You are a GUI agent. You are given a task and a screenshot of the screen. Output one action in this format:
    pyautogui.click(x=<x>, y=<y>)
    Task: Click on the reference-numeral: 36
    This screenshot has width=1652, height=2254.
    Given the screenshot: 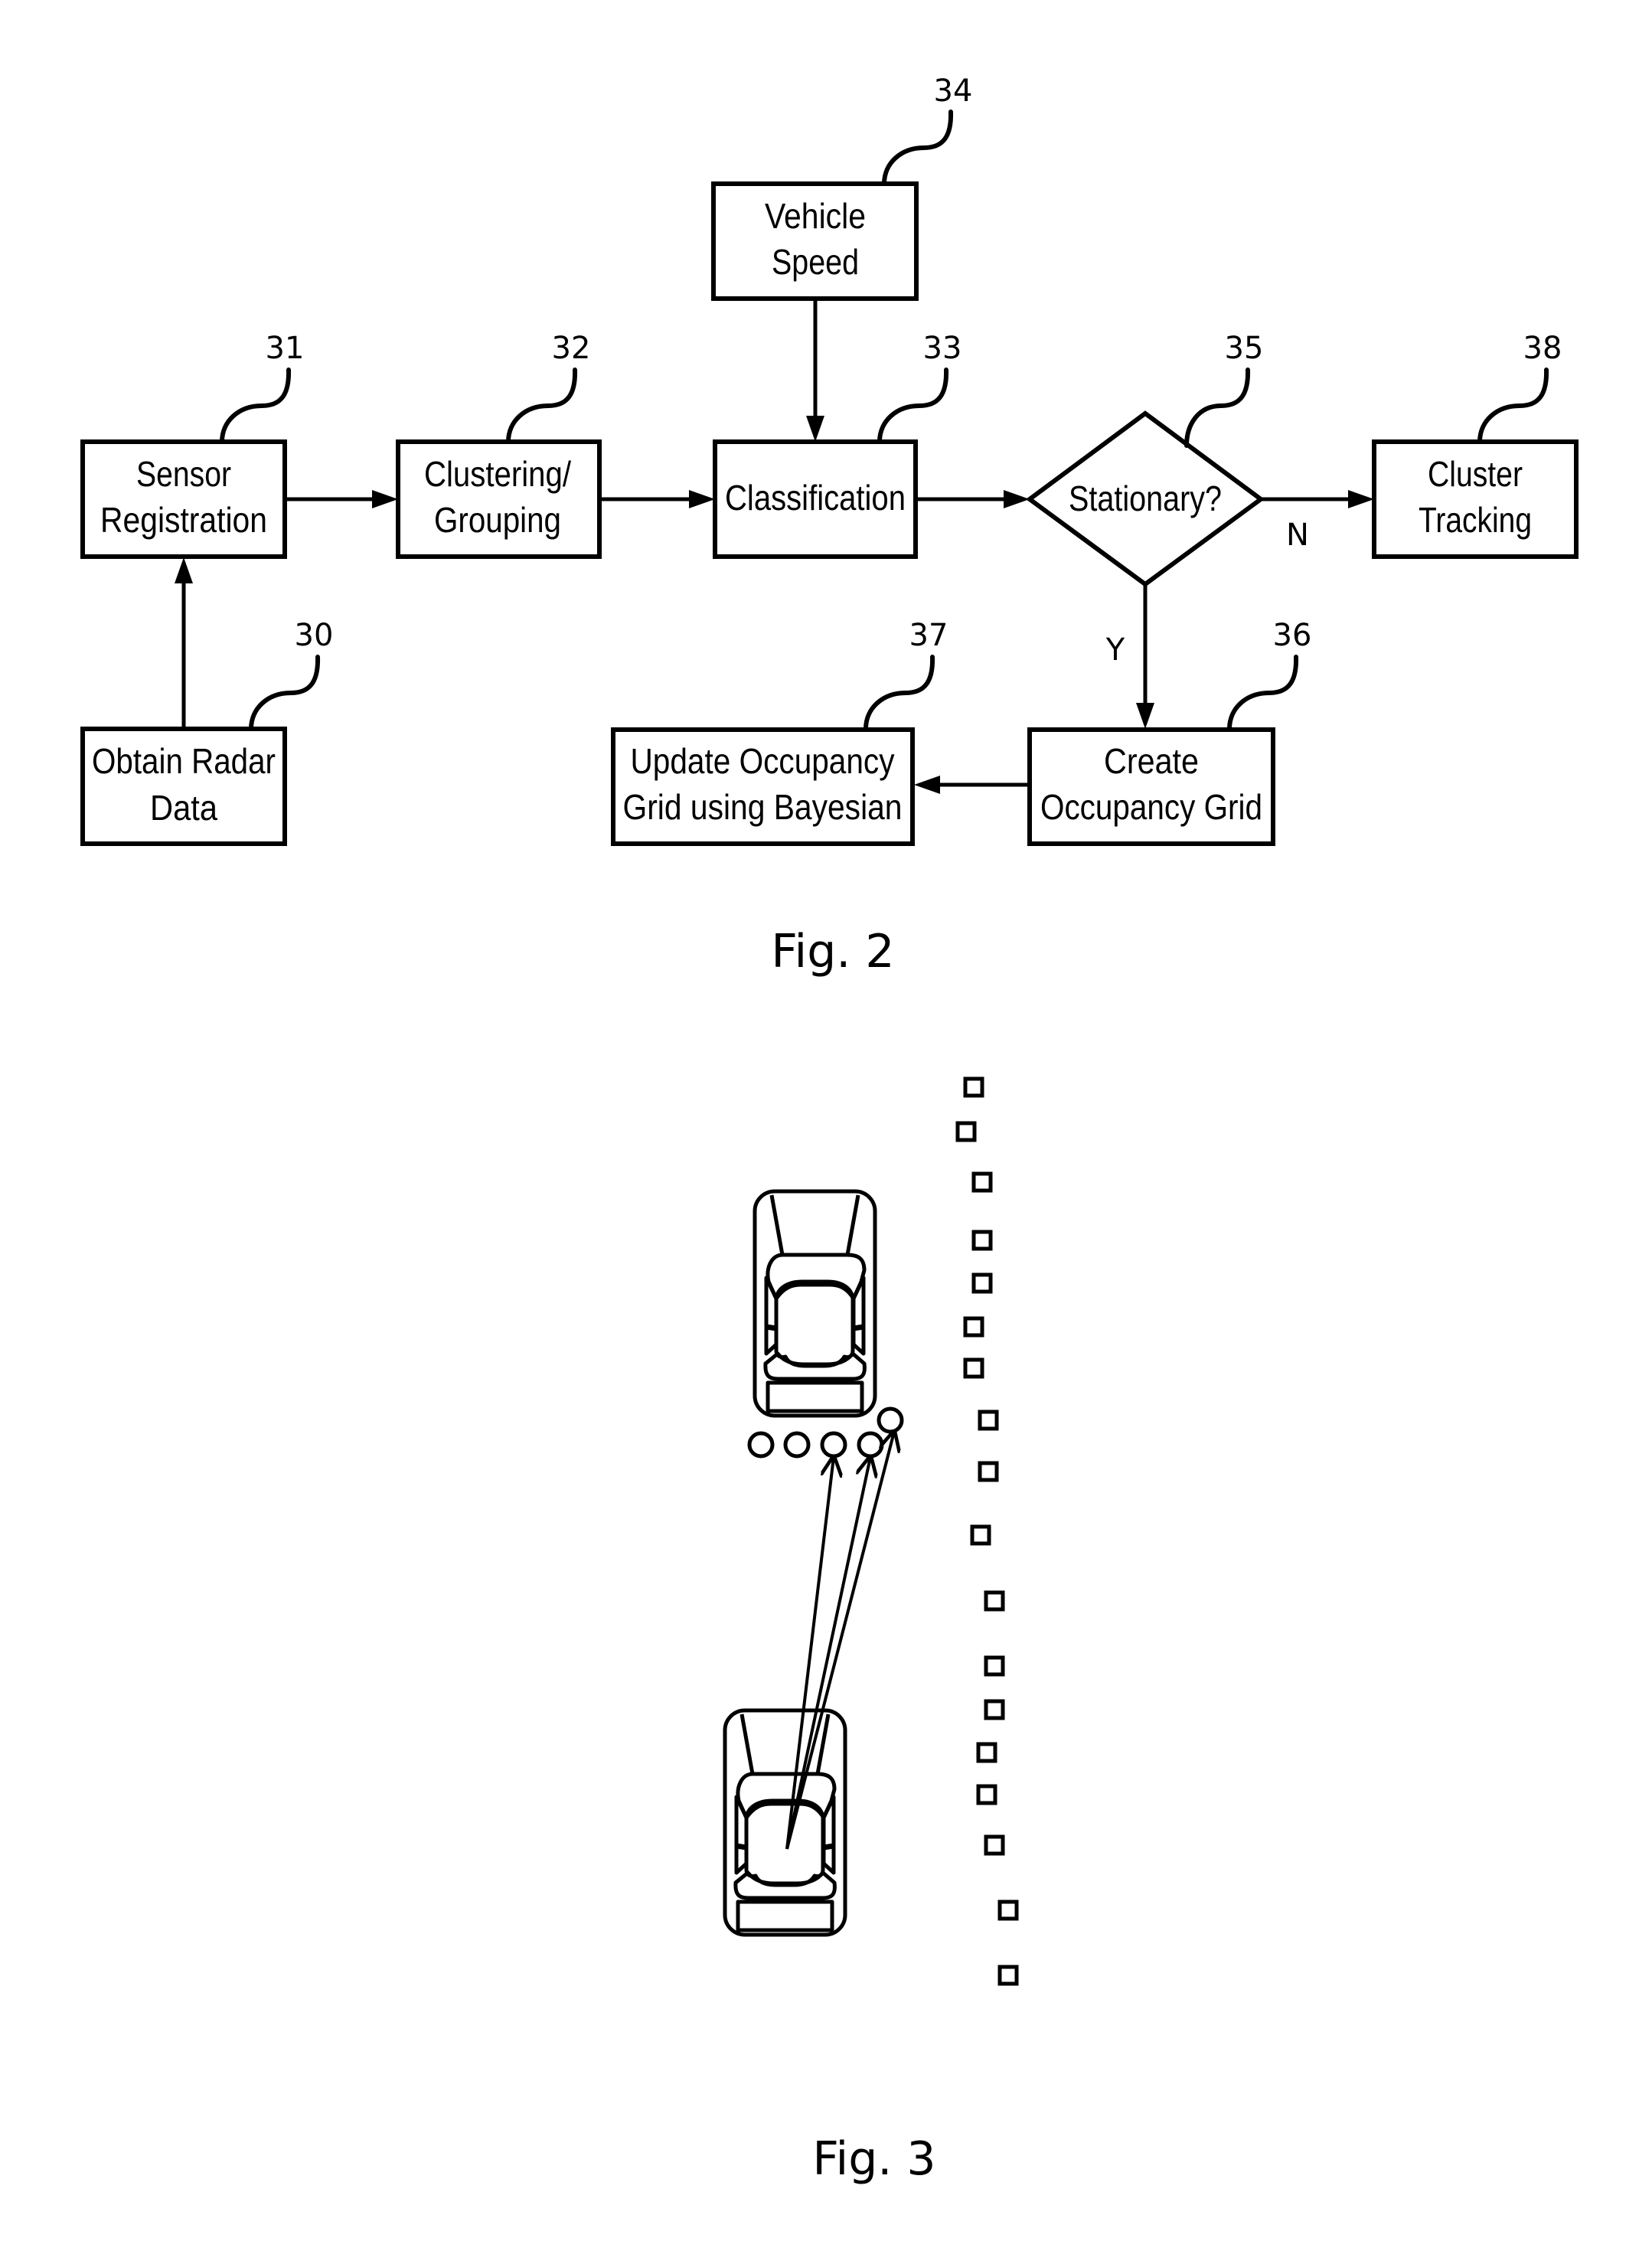 What is the action you would take?
    pyautogui.click(x=1292, y=635)
    